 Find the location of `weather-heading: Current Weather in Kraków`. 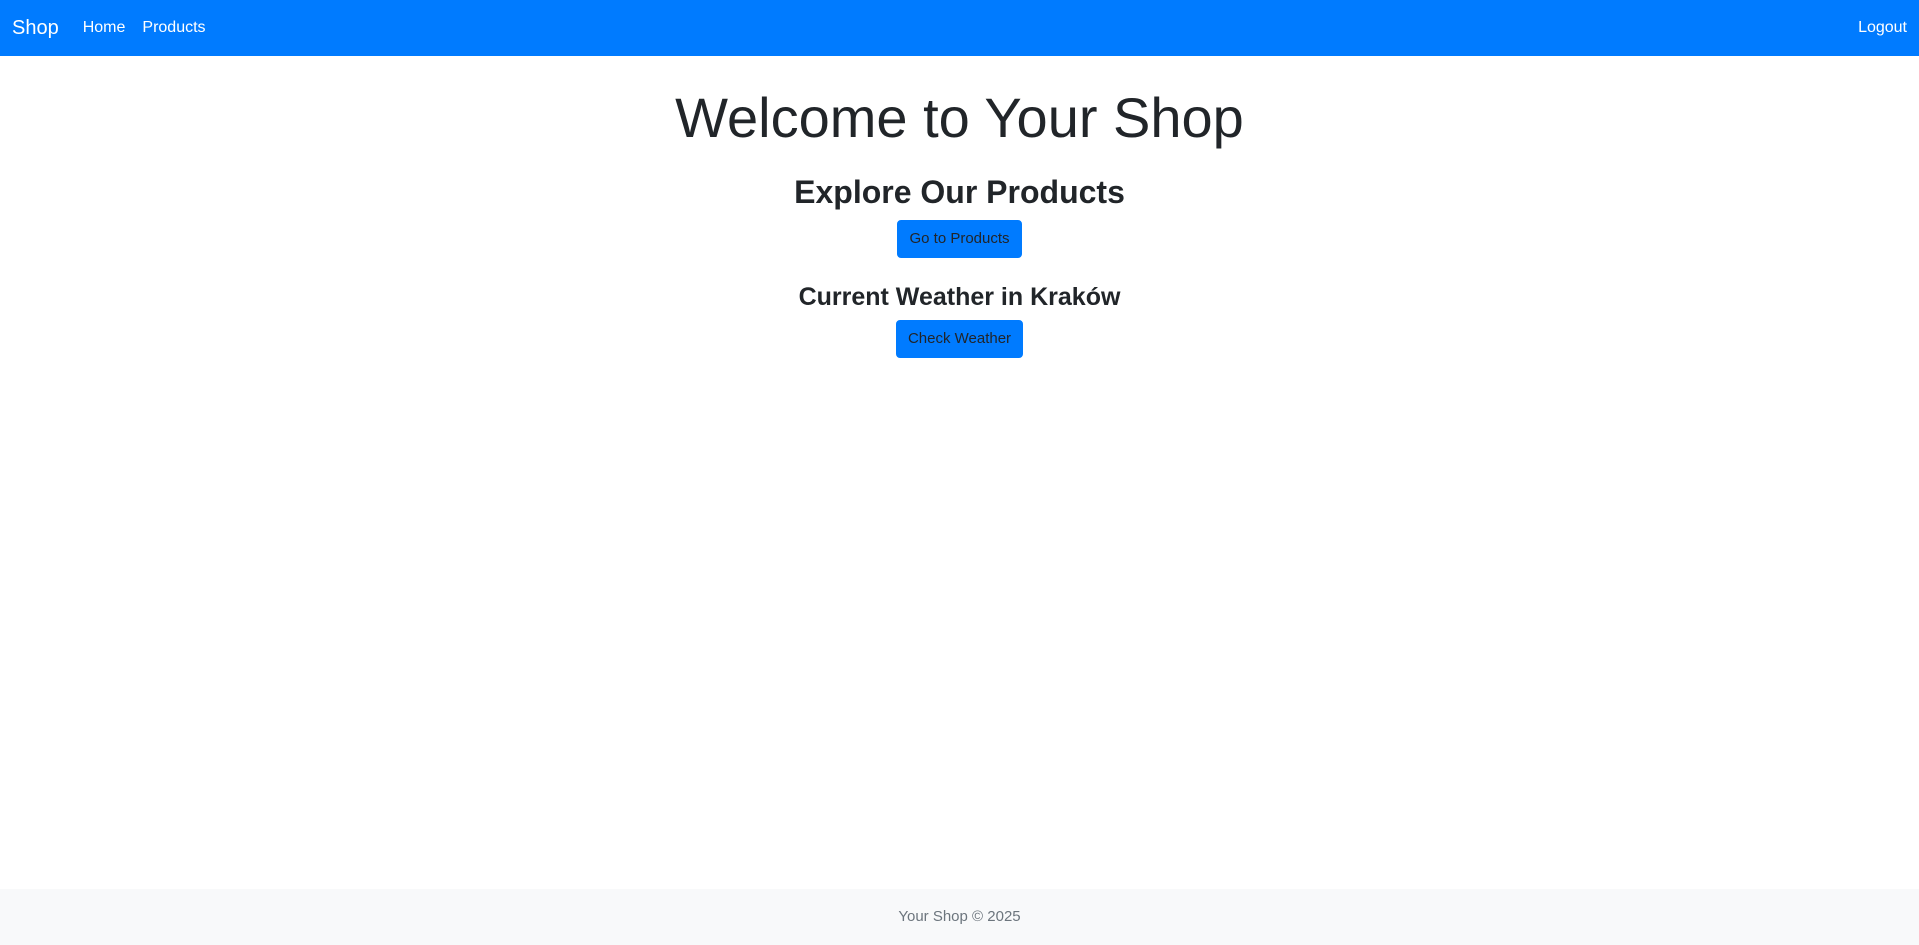

weather-heading: Current Weather in Kraków is located at coordinates (959, 296).